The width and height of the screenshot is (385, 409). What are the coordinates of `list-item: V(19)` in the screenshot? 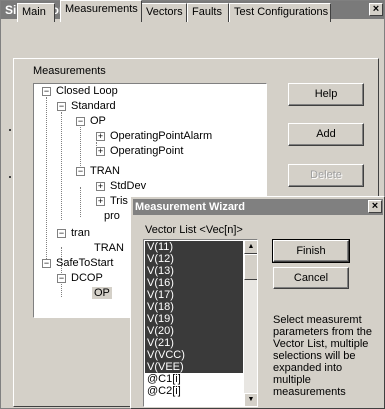 It's located at (194, 319).